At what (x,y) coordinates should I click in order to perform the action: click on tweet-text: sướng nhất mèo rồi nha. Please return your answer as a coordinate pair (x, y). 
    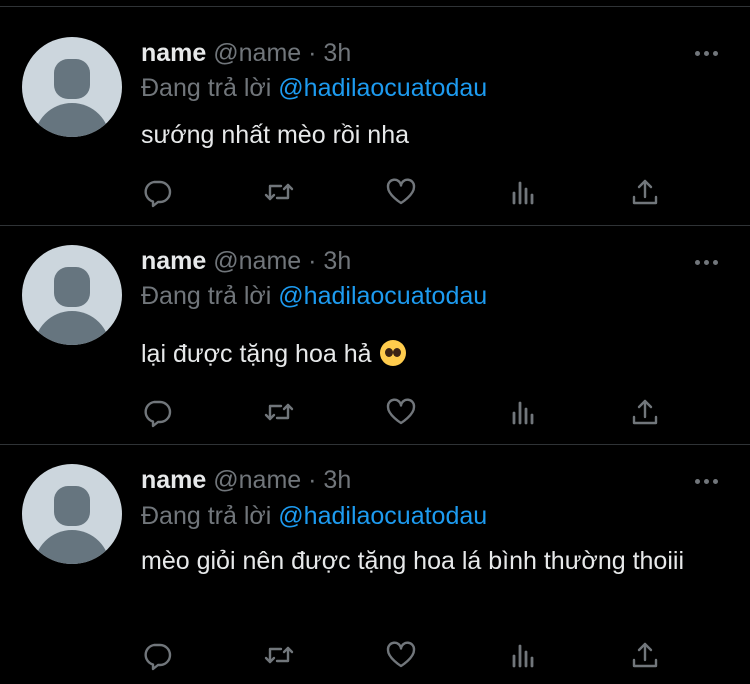
    Looking at the image, I should click on (275, 135).